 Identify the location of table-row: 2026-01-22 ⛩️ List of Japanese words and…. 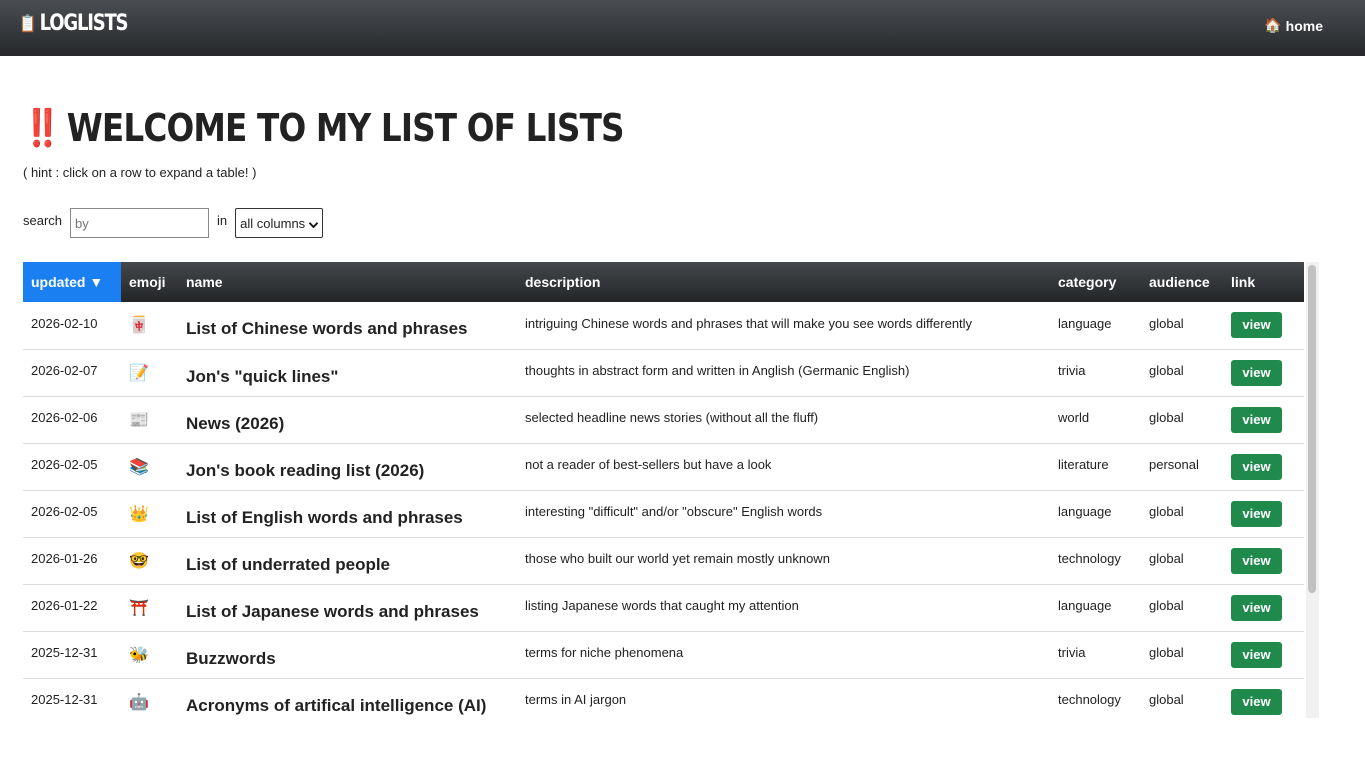
(663, 607).